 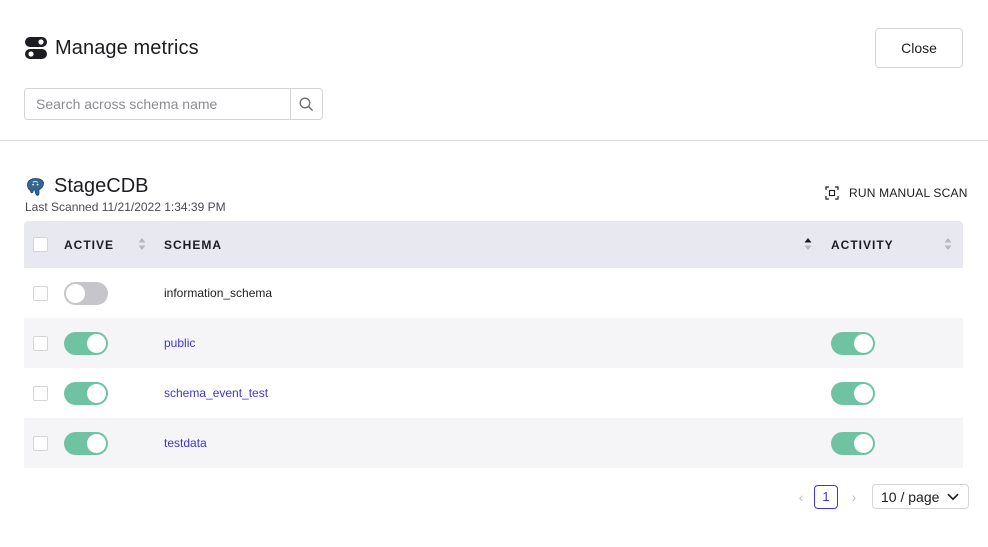 What do you see at coordinates (193, 245) in the screenshot?
I see `column-header-schema: SCHEMA` at bounding box center [193, 245].